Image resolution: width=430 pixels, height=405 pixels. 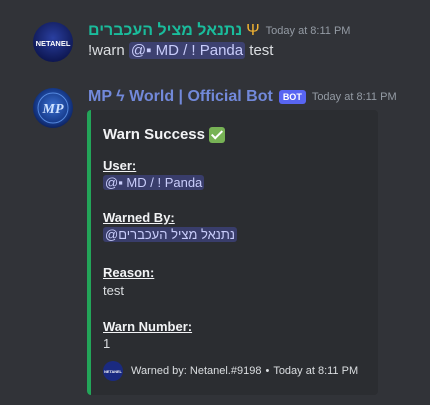 I want to click on field-name-user: User:, so click(x=120, y=165).